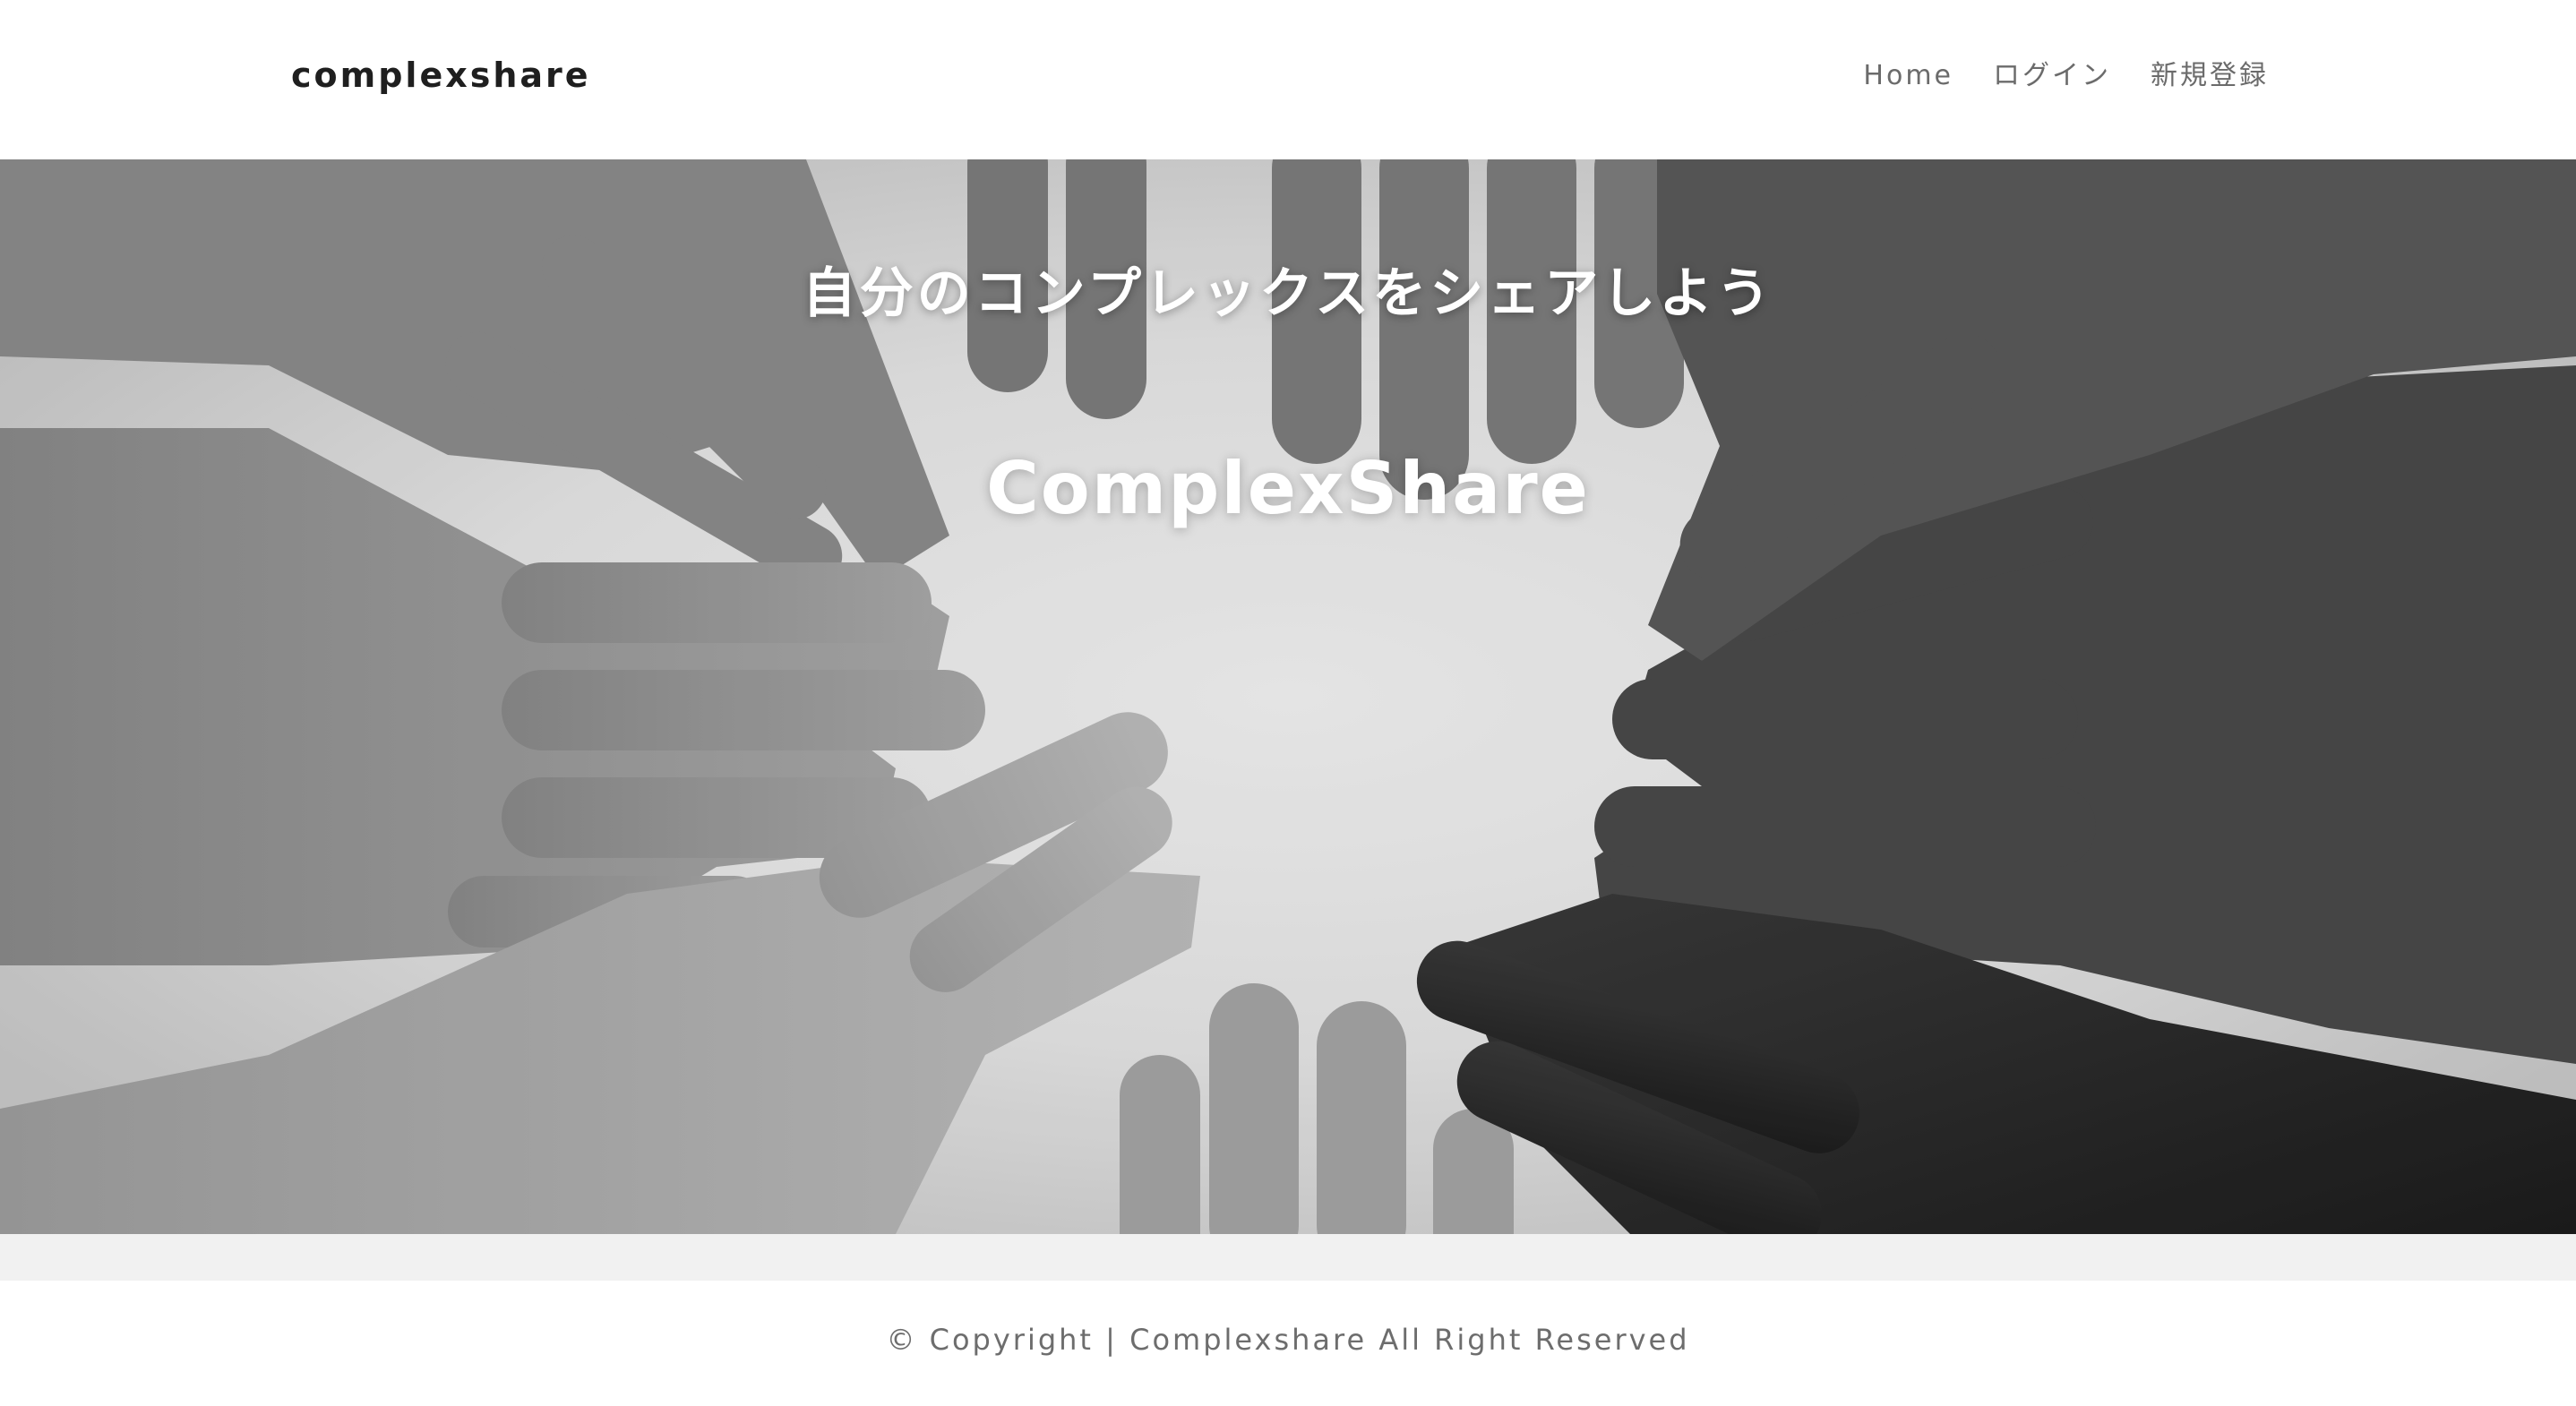 This screenshot has height=1406, width=2576. What do you see at coordinates (1288, 488) in the screenshot?
I see `hero-title: ComplexShare` at bounding box center [1288, 488].